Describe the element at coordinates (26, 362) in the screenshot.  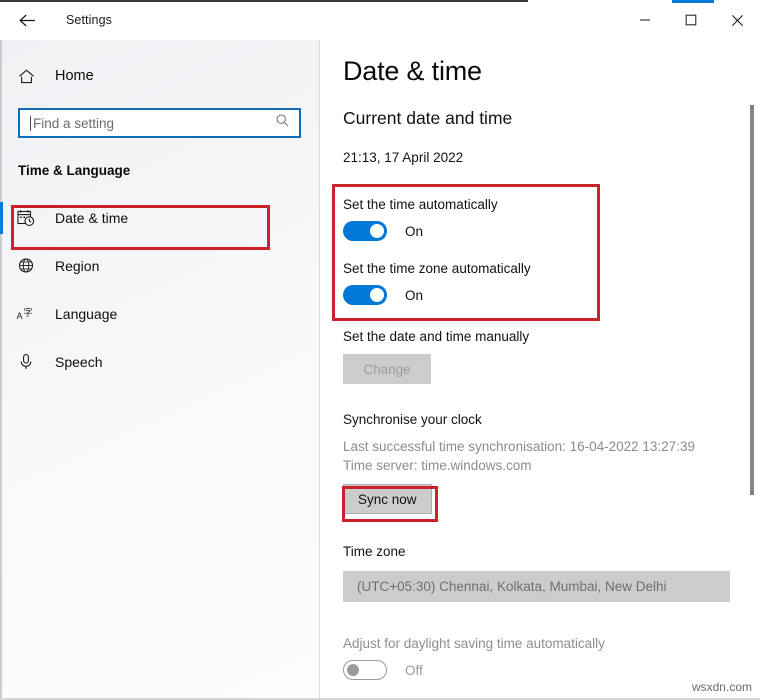
I see `microphone-icon` at that location.